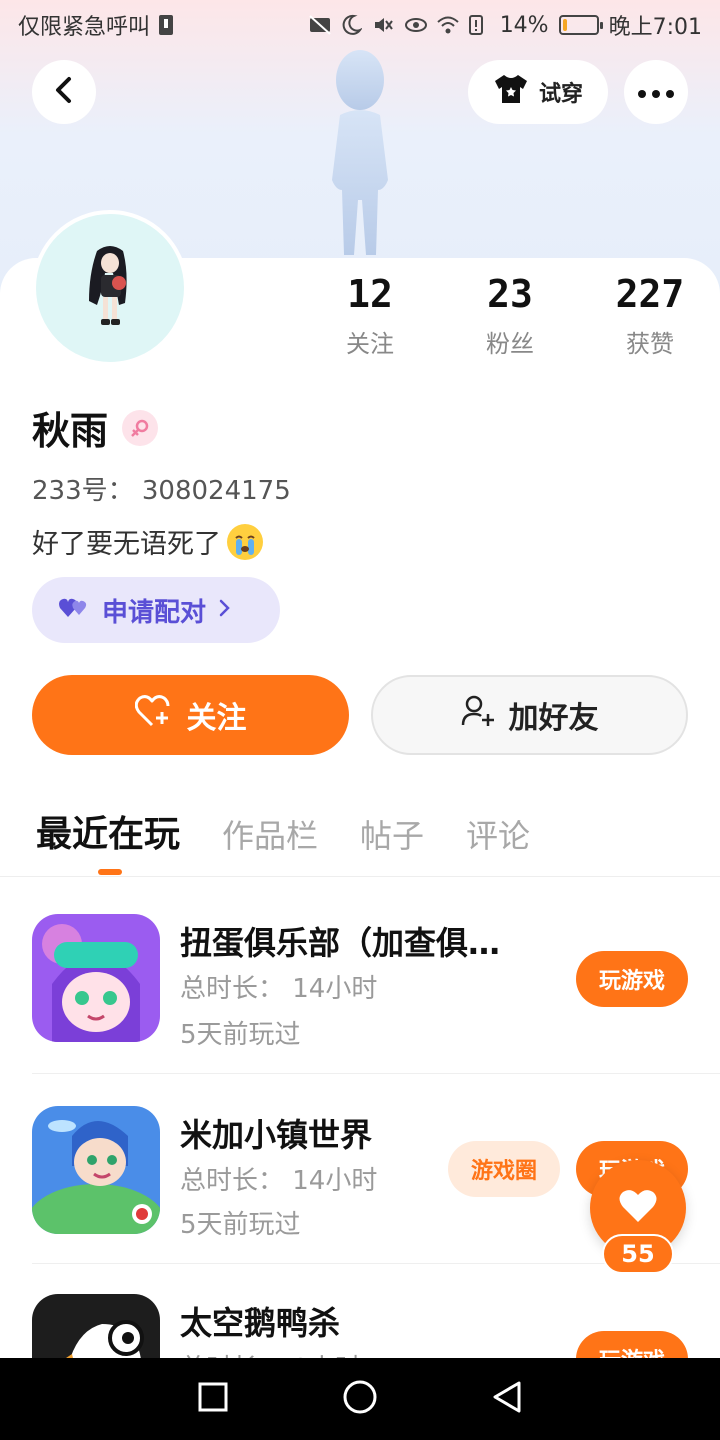 The height and width of the screenshot is (1440, 720). What do you see at coordinates (74, 610) in the screenshot?
I see `hearts-icon` at bounding box center [74, 610].